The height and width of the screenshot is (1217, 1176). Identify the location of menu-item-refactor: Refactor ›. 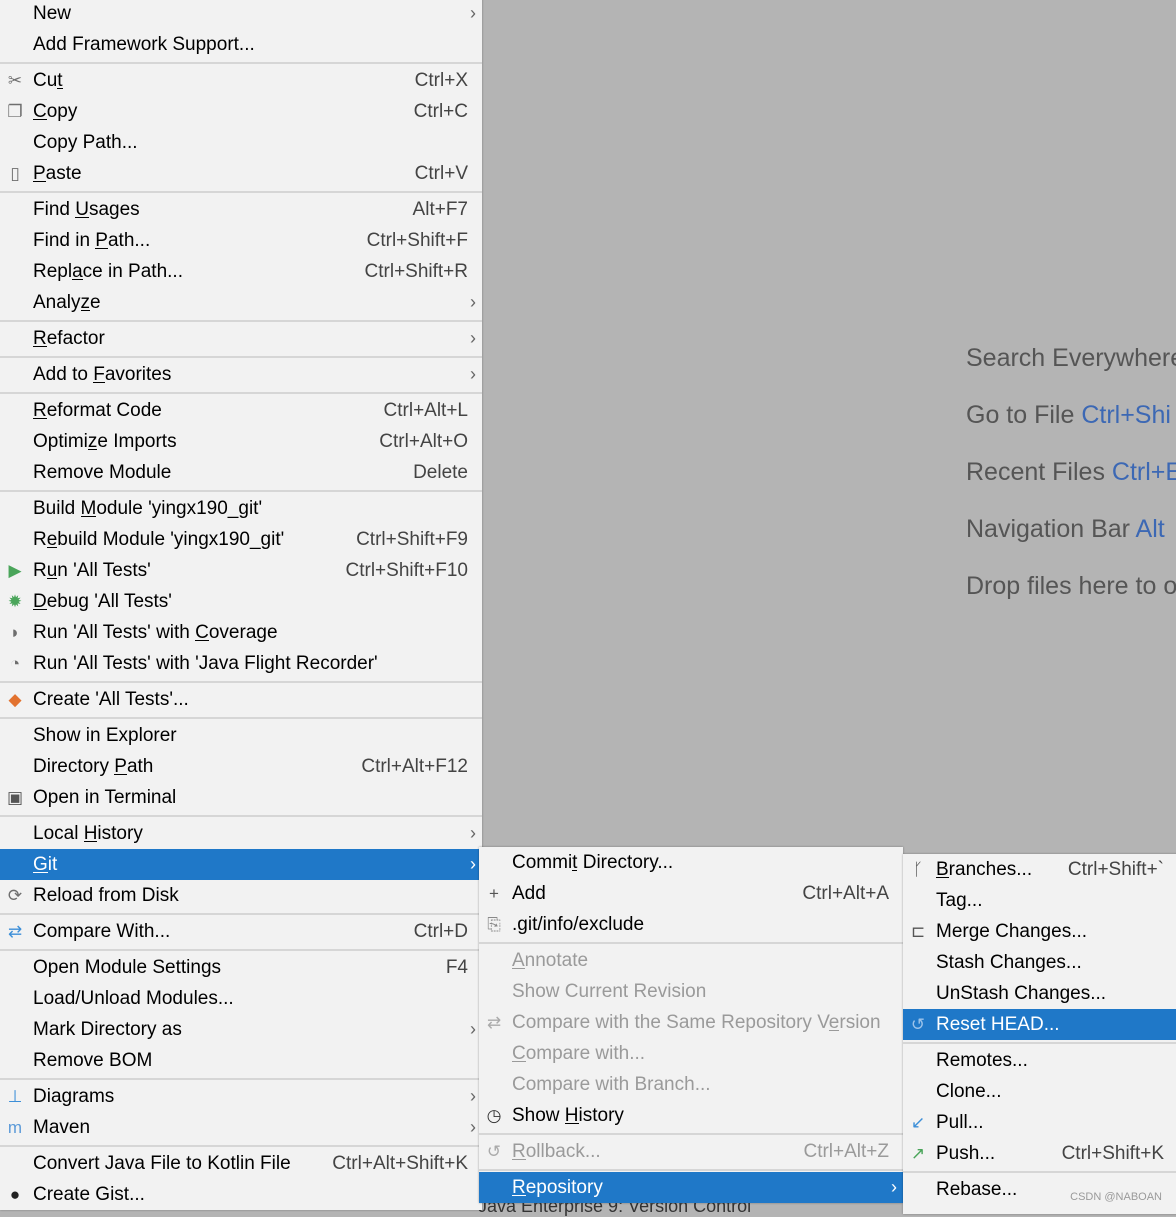
(241, 338).